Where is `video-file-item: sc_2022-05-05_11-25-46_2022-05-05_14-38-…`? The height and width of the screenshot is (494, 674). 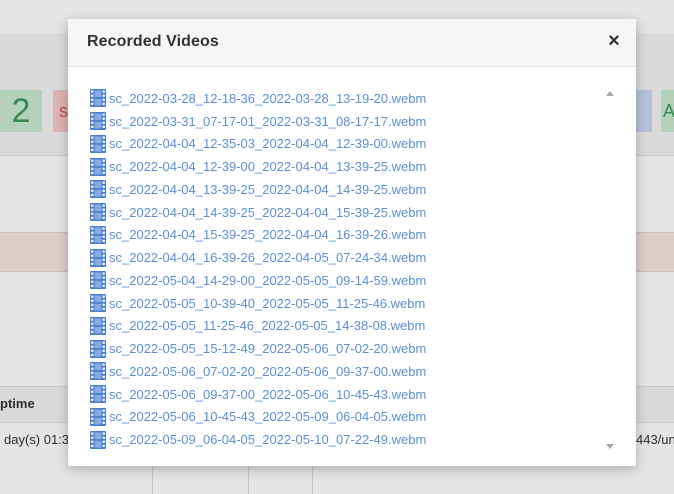 video-file-item: sc_2022-05-05_11-25-46_2022-05-05_14-38-… is located at coordinates (345, 326).